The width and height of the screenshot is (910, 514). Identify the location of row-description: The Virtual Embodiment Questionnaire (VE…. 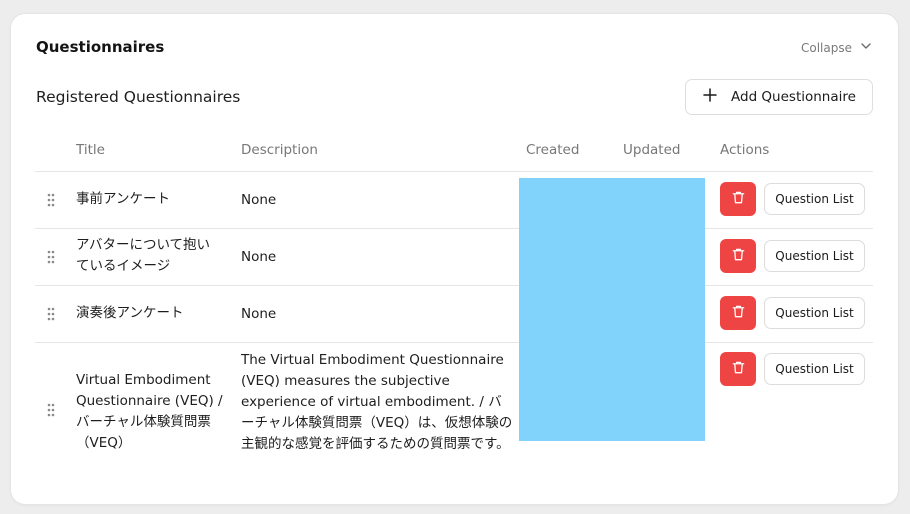
(377, 402).